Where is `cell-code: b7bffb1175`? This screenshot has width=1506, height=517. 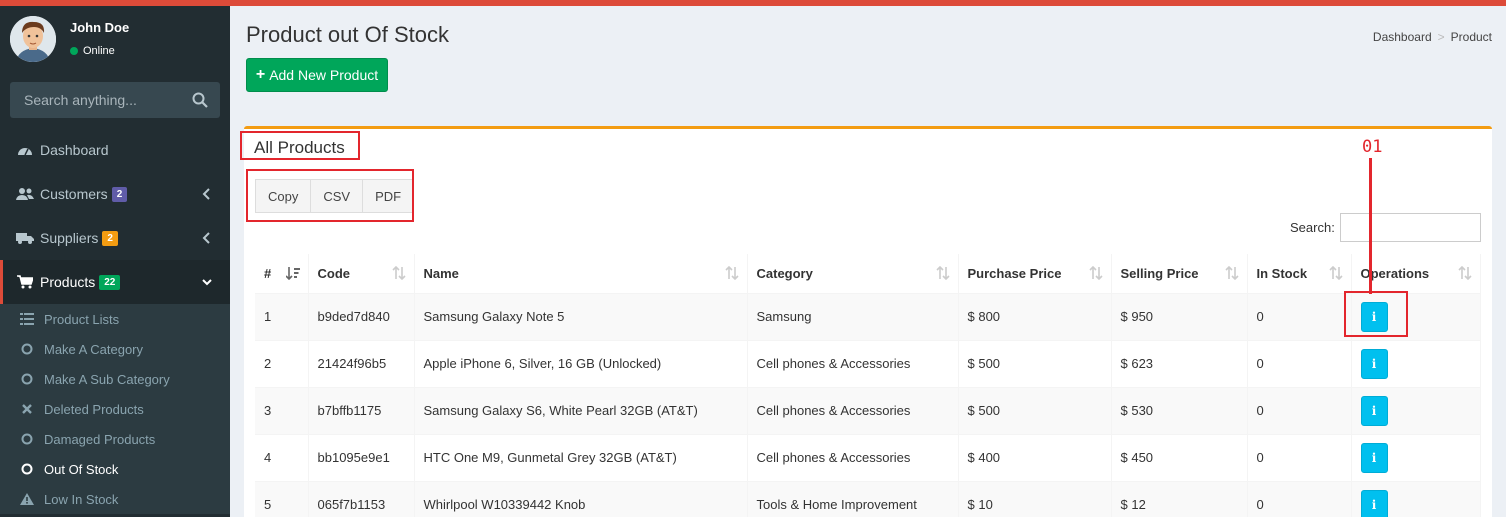 cell-code: b7bffb1175 is located at coordinates (361, 411).